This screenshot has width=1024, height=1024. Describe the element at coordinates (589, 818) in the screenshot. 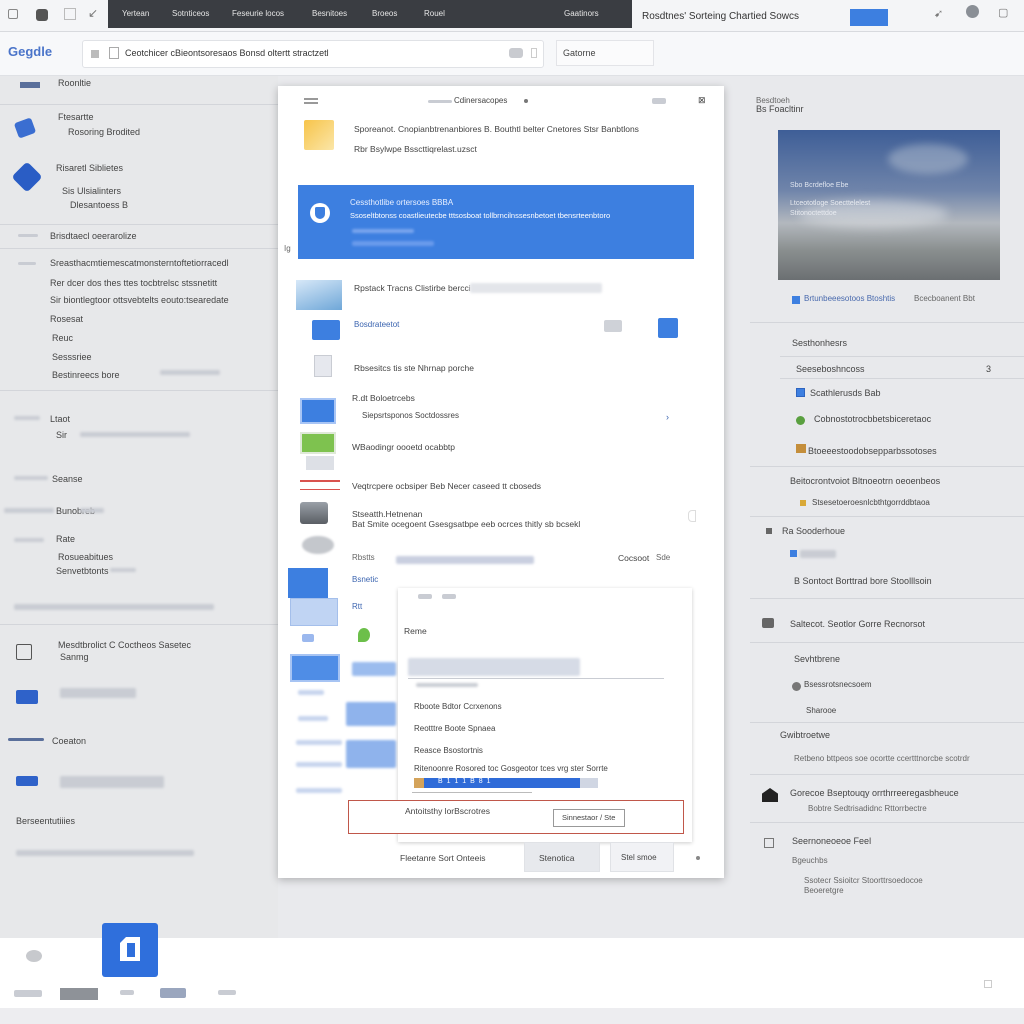

I see `alert-action-button: Sinnestaor / Ste` at that location.